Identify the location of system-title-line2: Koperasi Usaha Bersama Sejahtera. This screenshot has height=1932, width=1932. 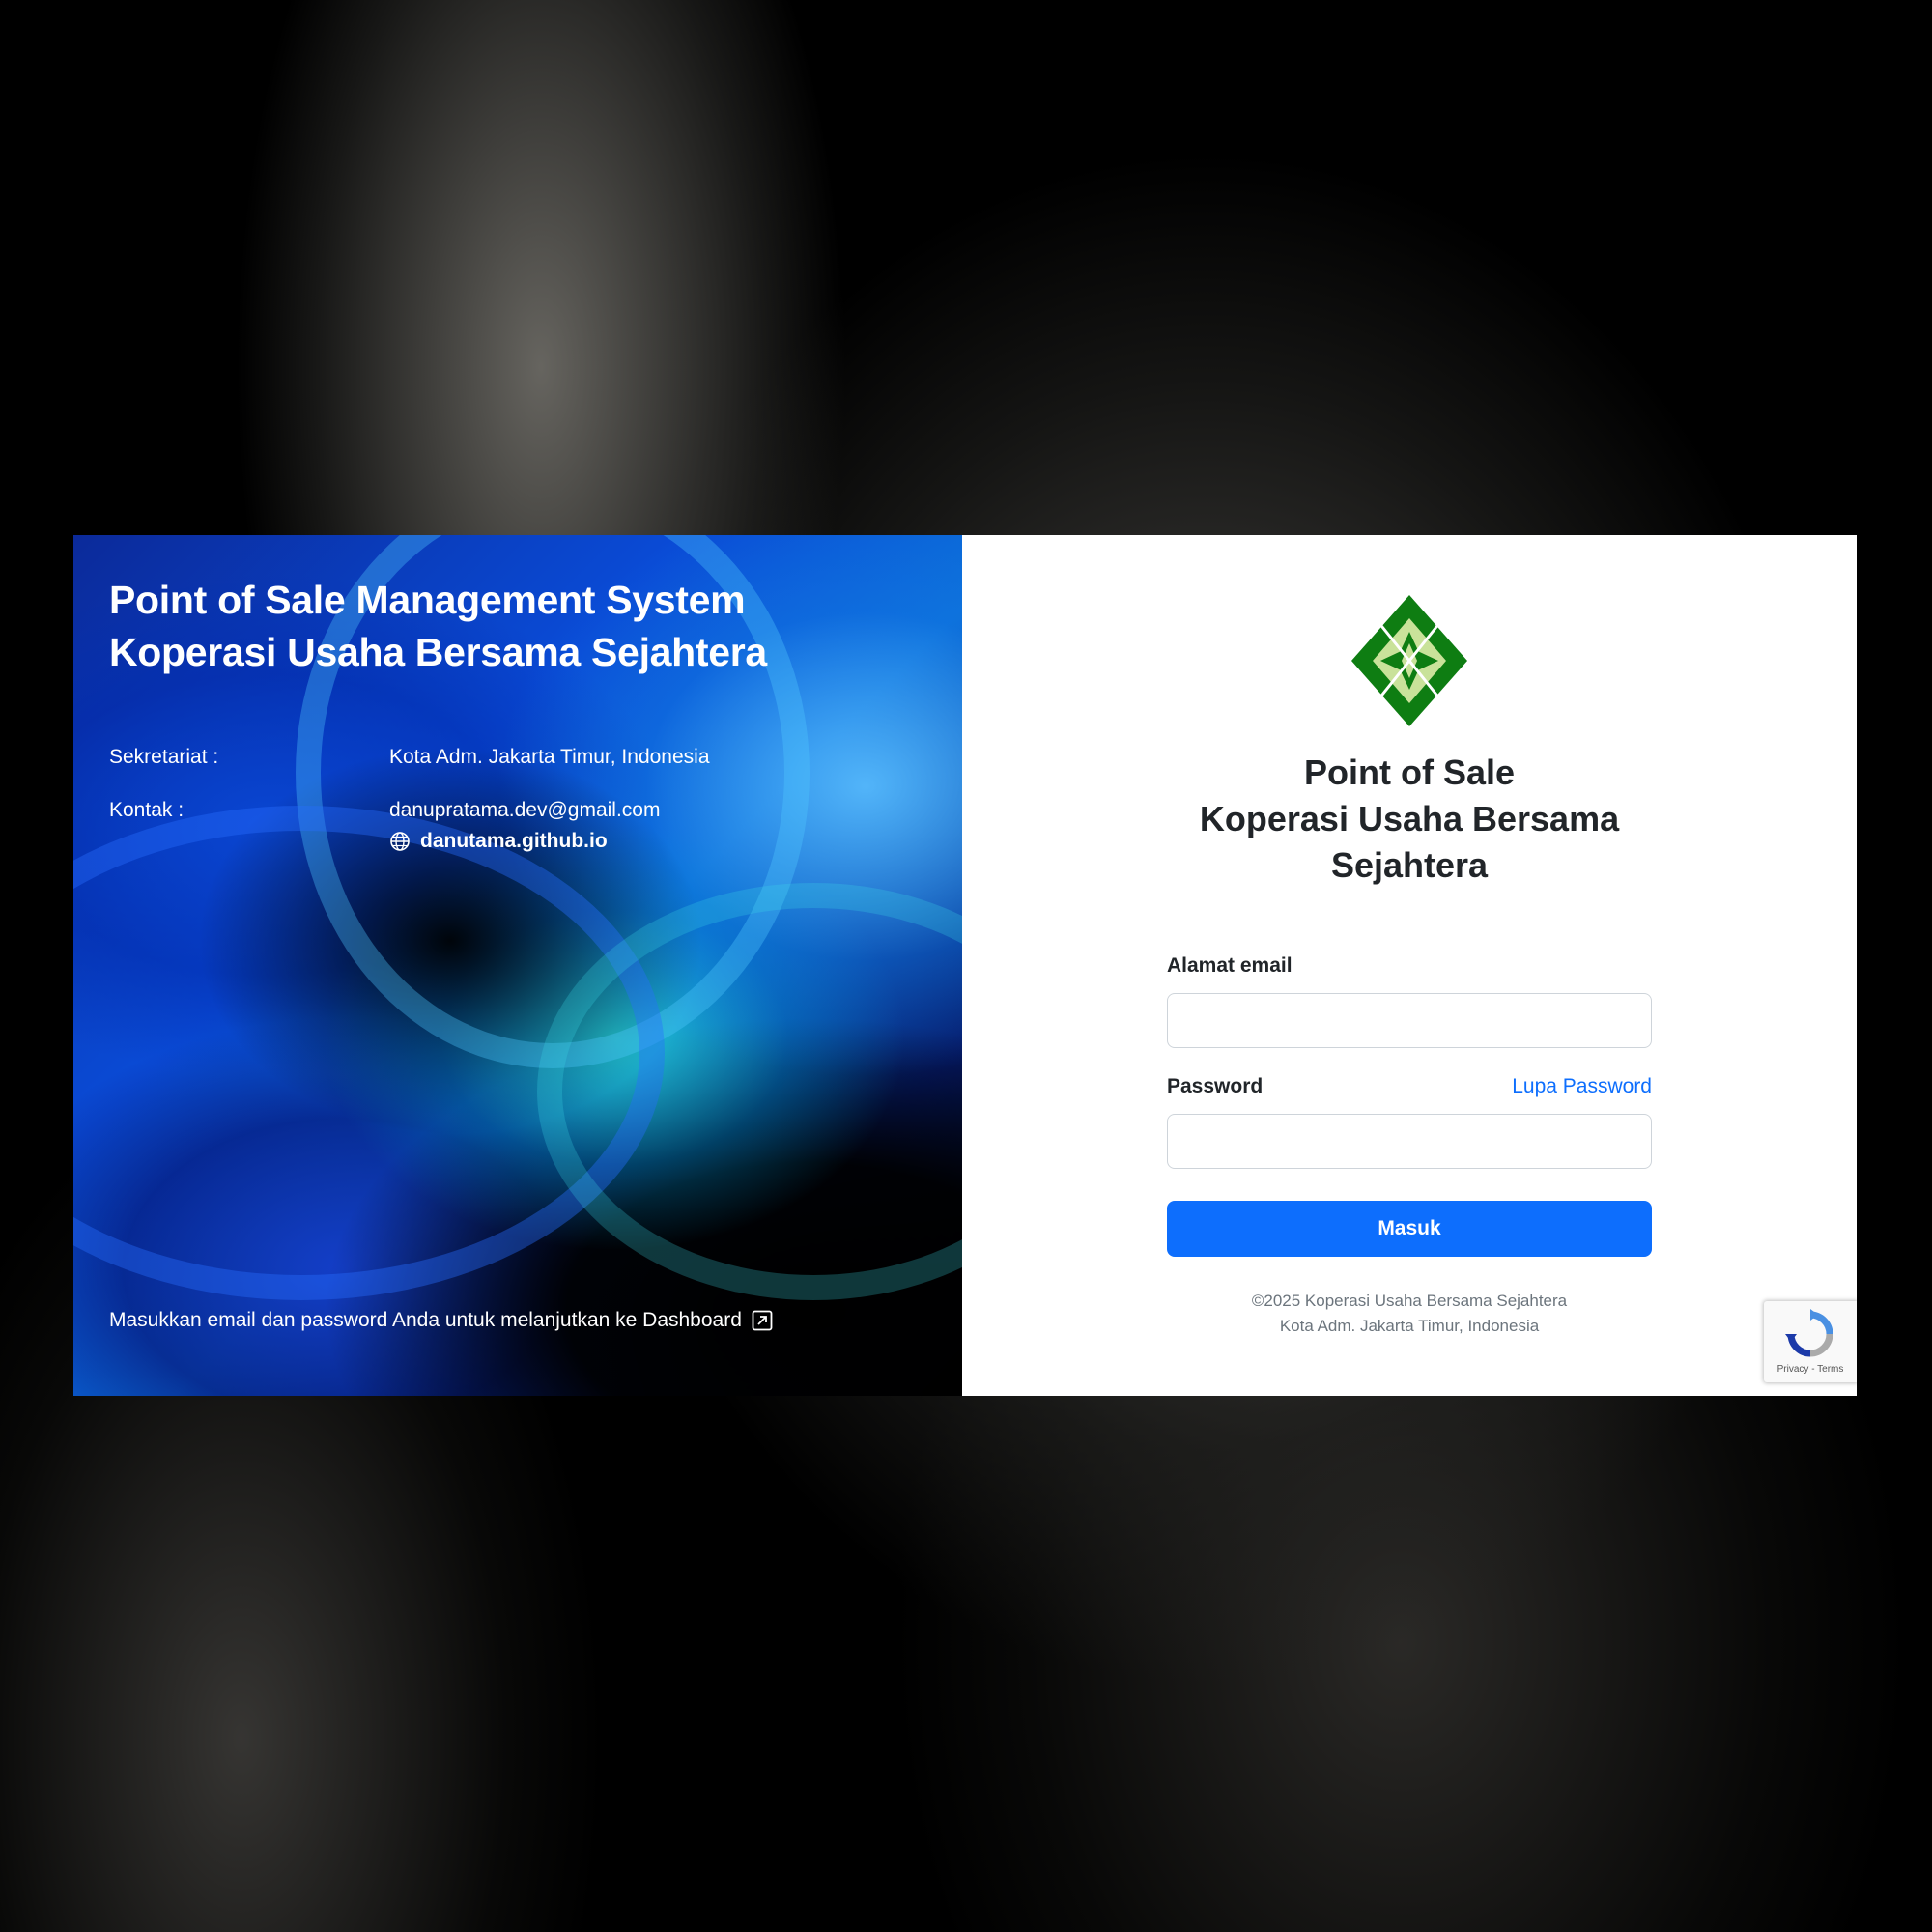
(438, 652).